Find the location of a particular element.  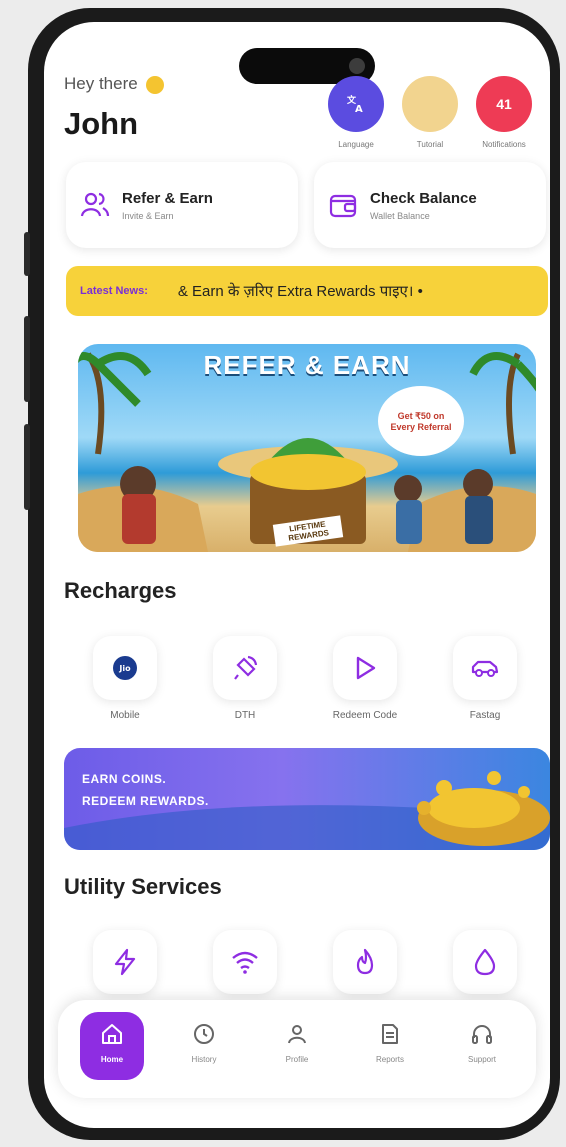

nav-history: History is located at coordinates (204, 1046).